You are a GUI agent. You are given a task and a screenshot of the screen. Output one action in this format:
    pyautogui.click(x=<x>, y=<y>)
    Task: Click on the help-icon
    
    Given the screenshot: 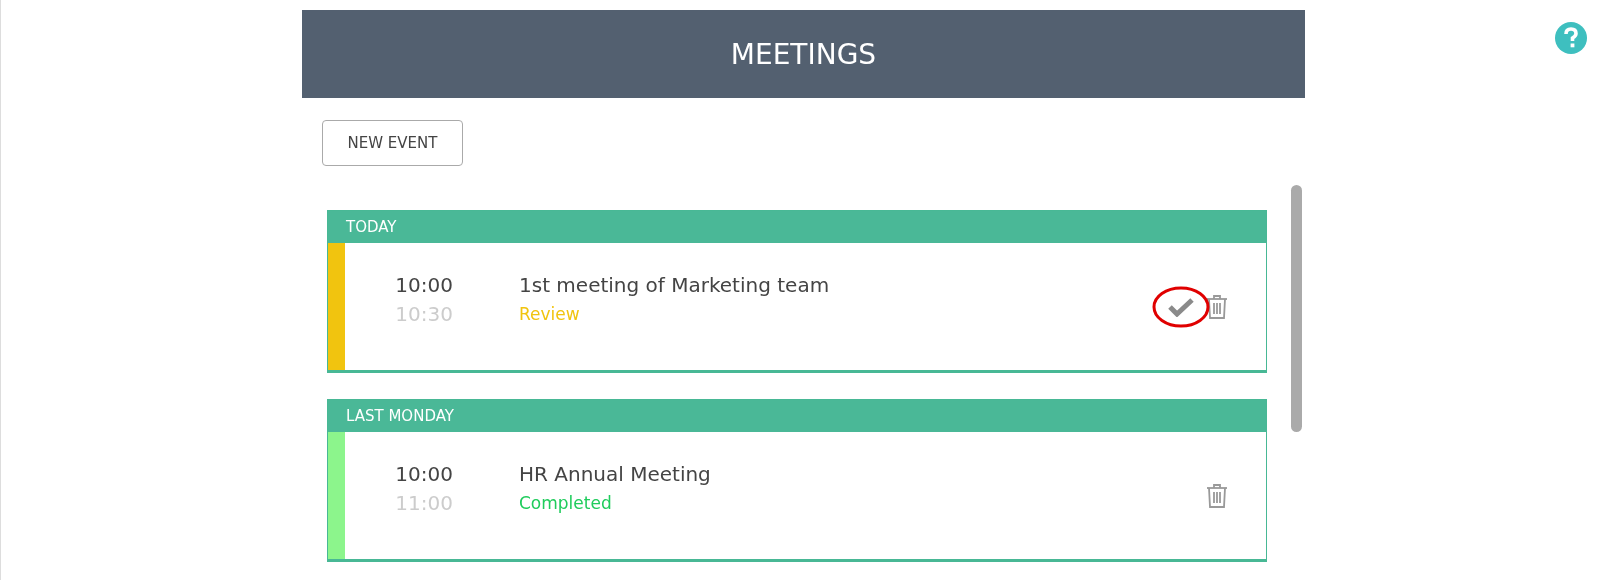 What is the action you would take?
    pyautogui.click(x=1571, y=38)
    